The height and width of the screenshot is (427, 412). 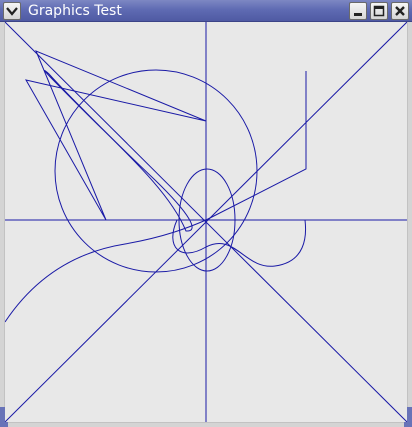 I want to click on loop-curve, so click(x=239, y=243).